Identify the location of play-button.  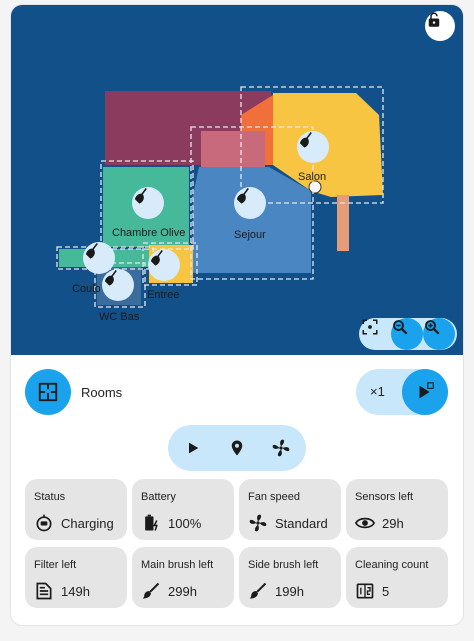
(193, 448).